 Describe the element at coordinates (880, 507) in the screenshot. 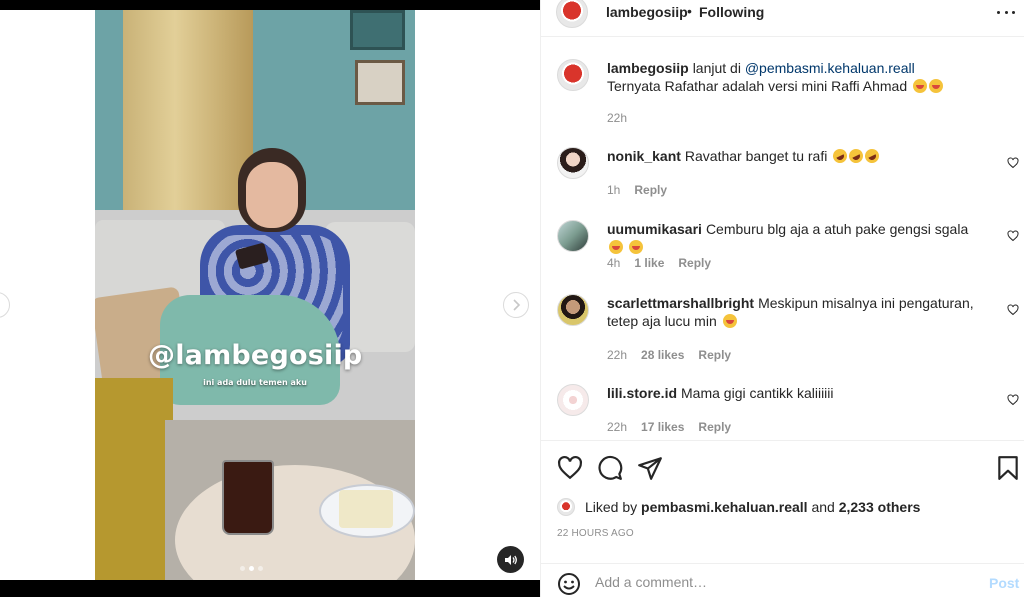

I see `likes-others-link: 2,233 others` at that location.